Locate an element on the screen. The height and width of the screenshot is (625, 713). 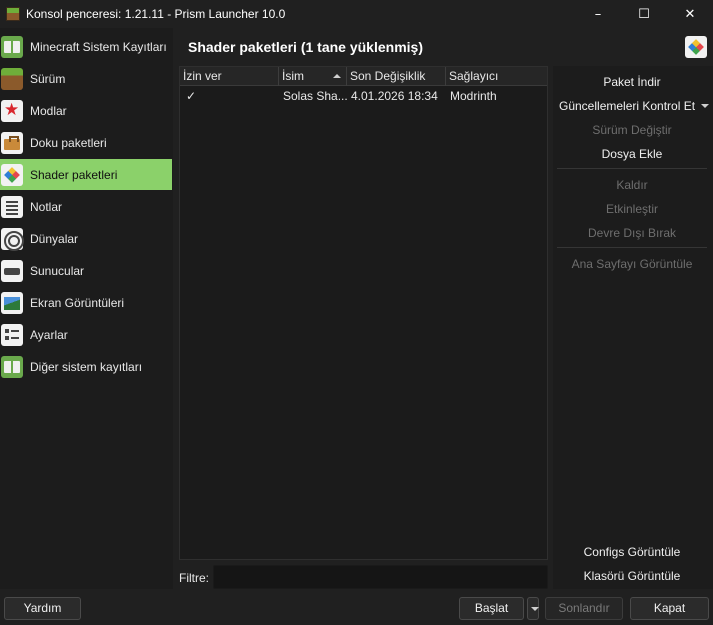
sidebar-item-label: Diğer sistem kayıtları is located at coordinates (86, 366).